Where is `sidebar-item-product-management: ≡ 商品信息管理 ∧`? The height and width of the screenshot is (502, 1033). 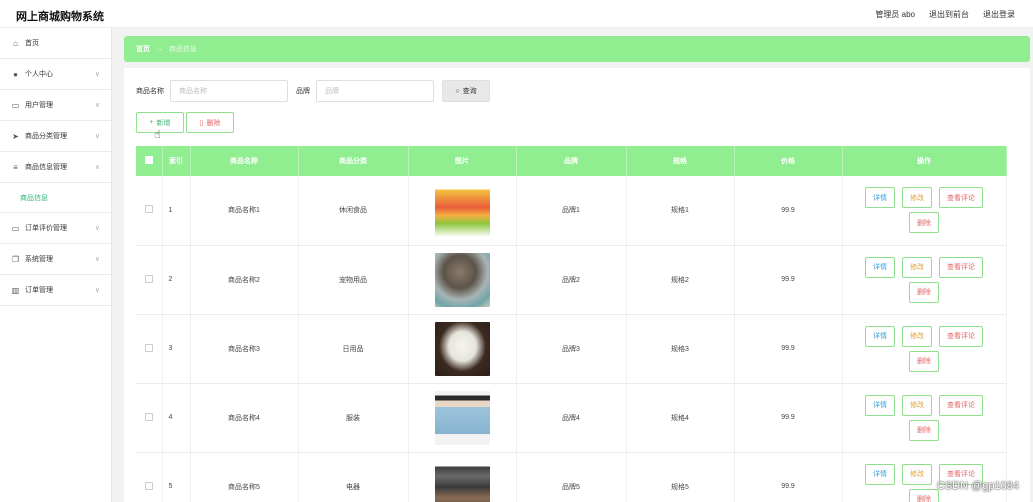 sidebar-item-product-management: ≡ 商品信息管理 ∧ is located at coordinates (55, 167).